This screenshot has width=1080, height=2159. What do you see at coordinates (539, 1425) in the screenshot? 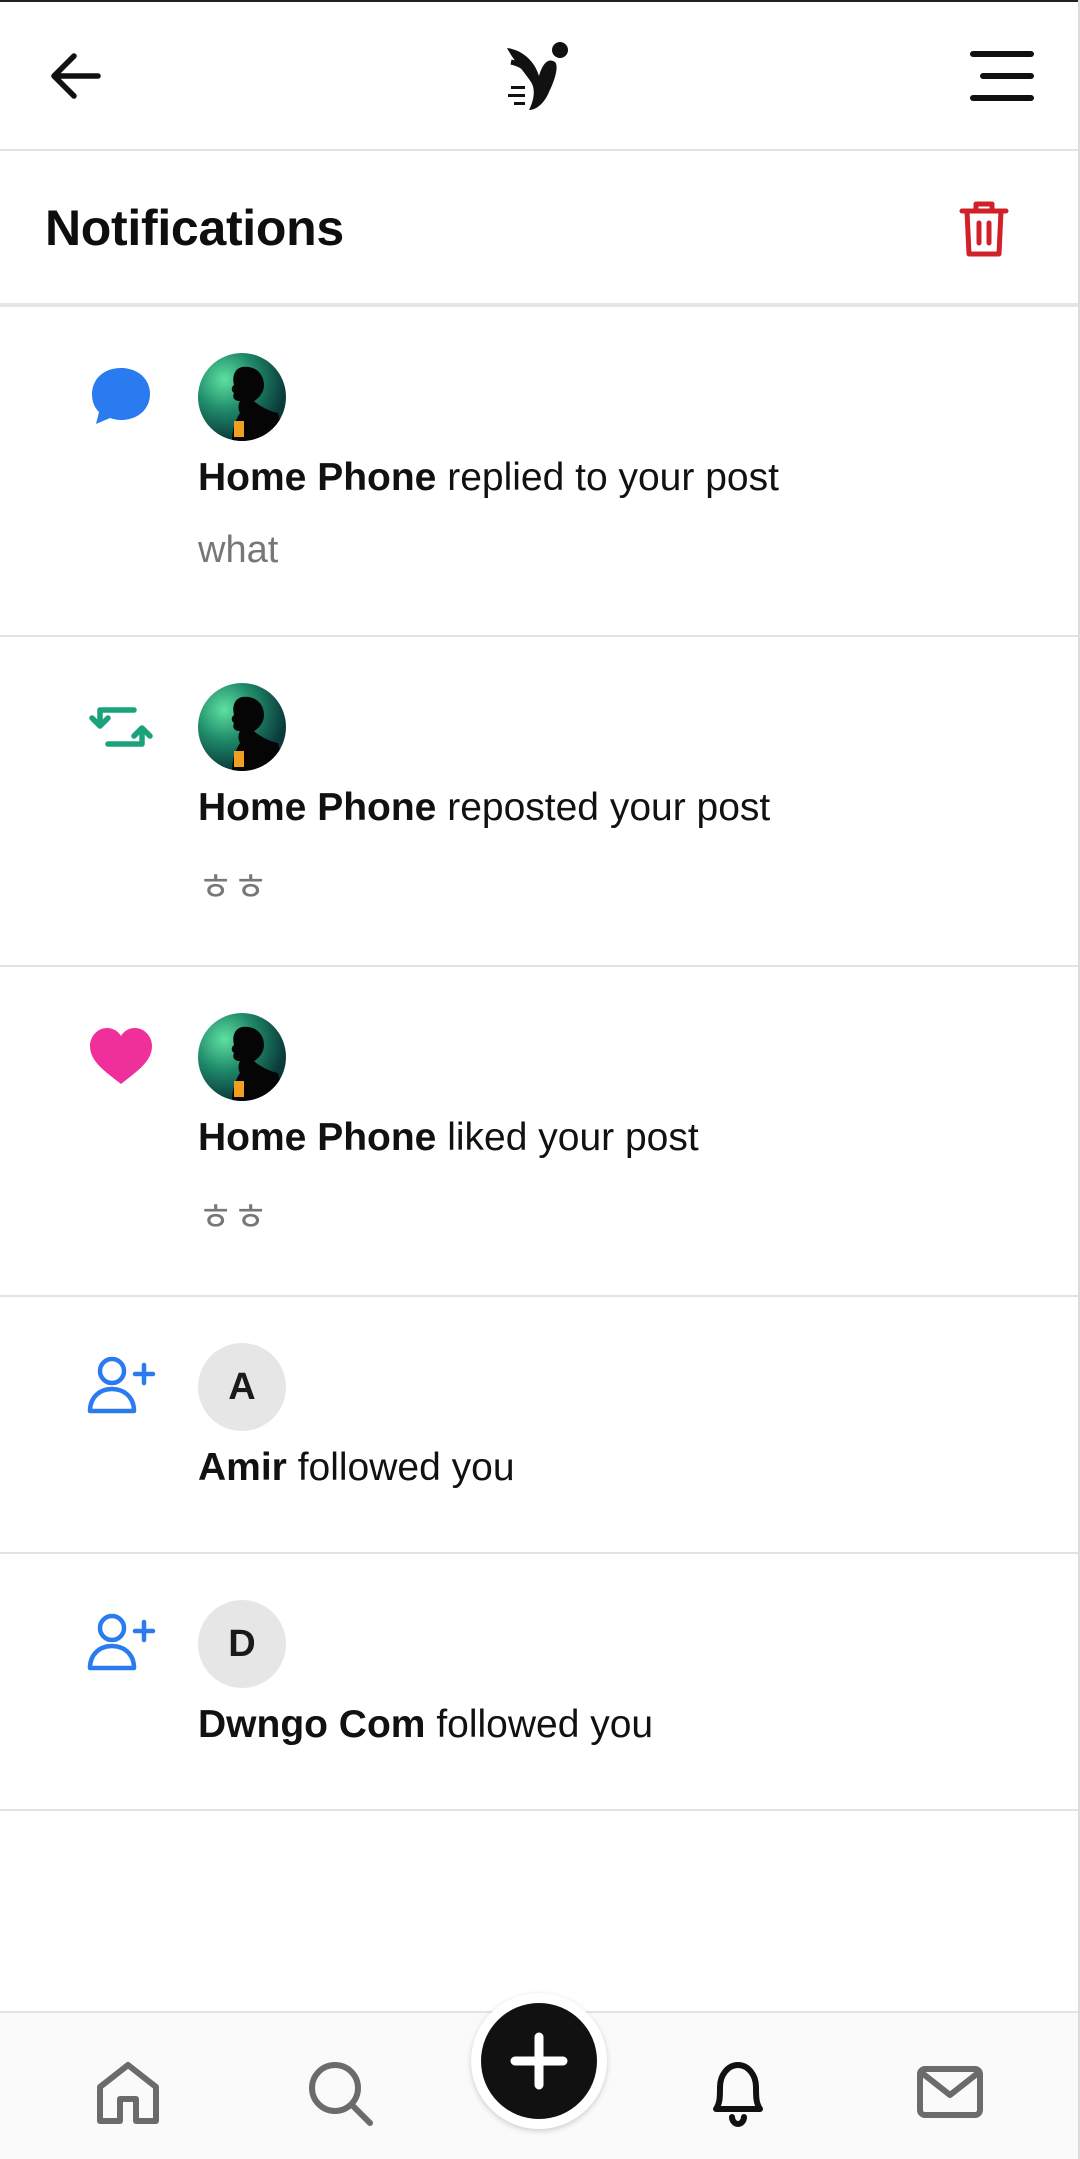
I see `notification-item: A Amir followed you` at bounding box center [539, 1425].